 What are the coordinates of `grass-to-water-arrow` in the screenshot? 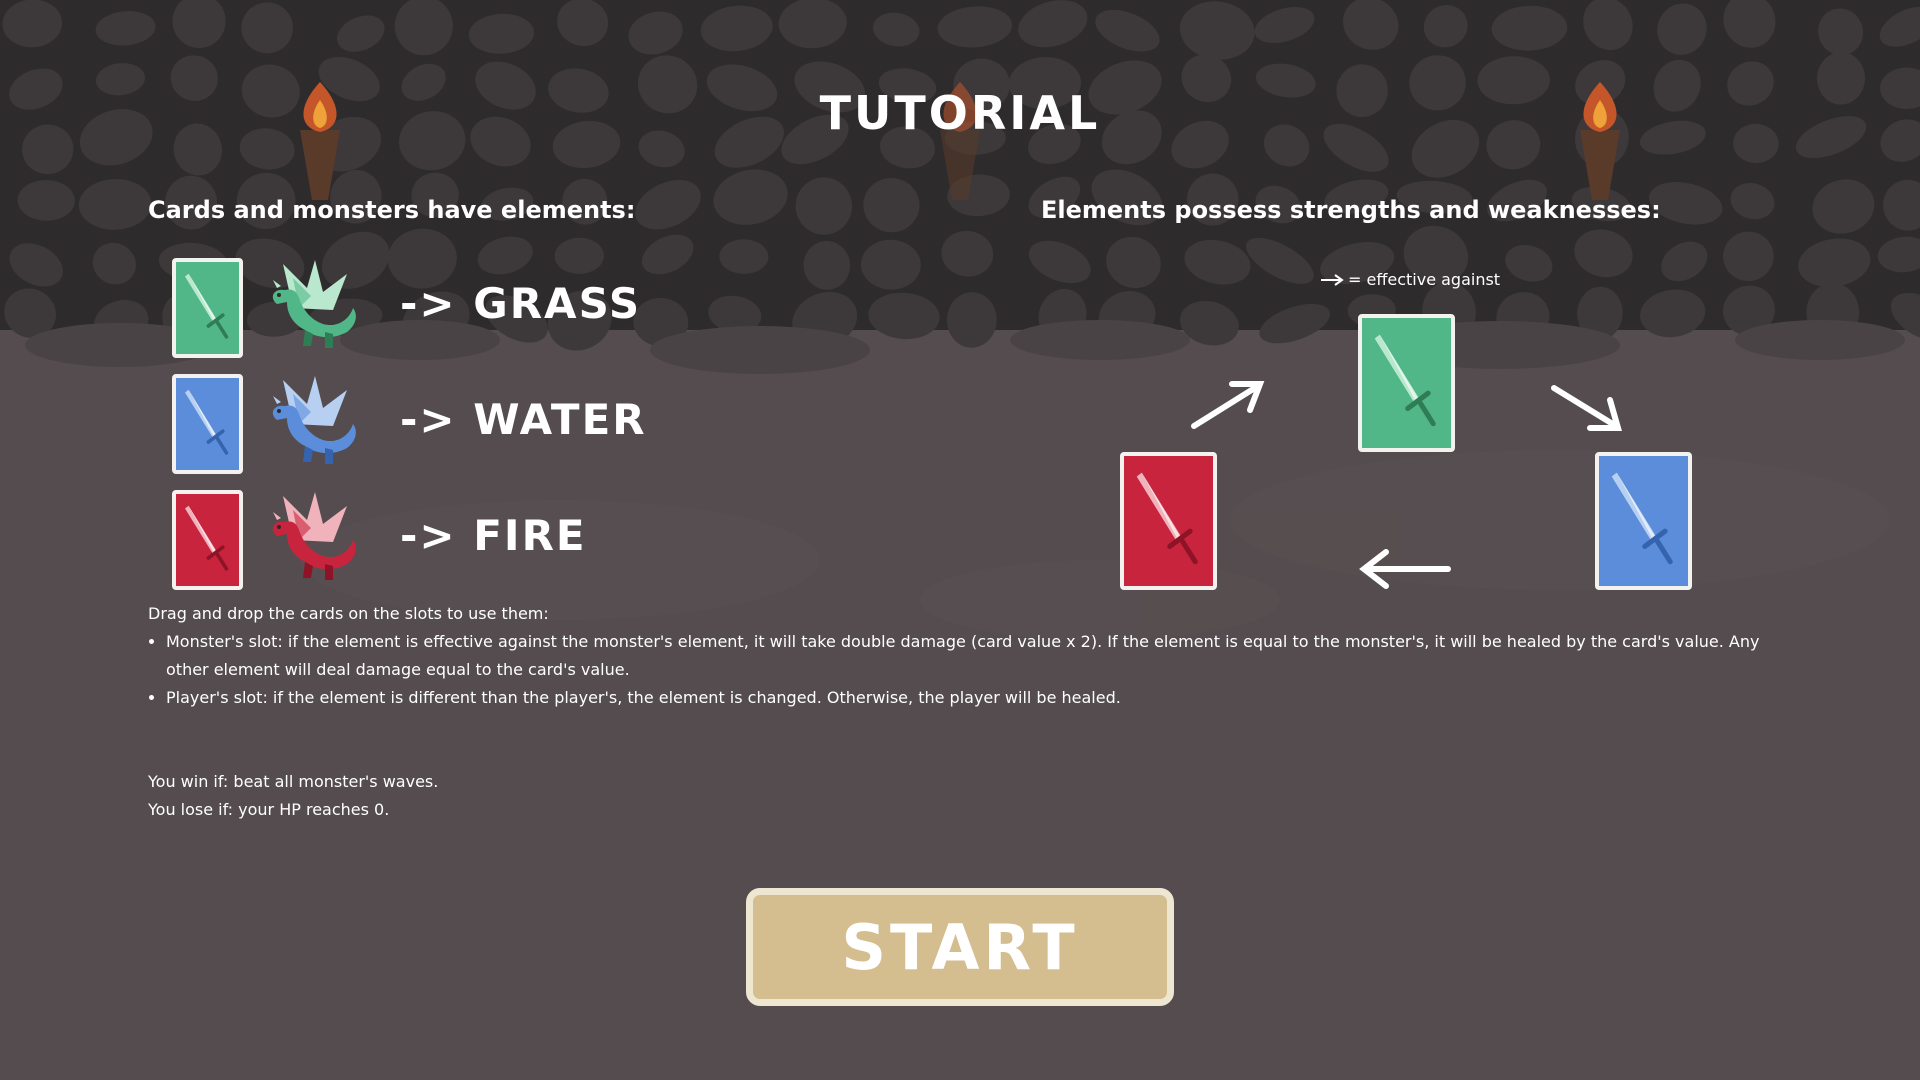 It's located at (1586, 408).